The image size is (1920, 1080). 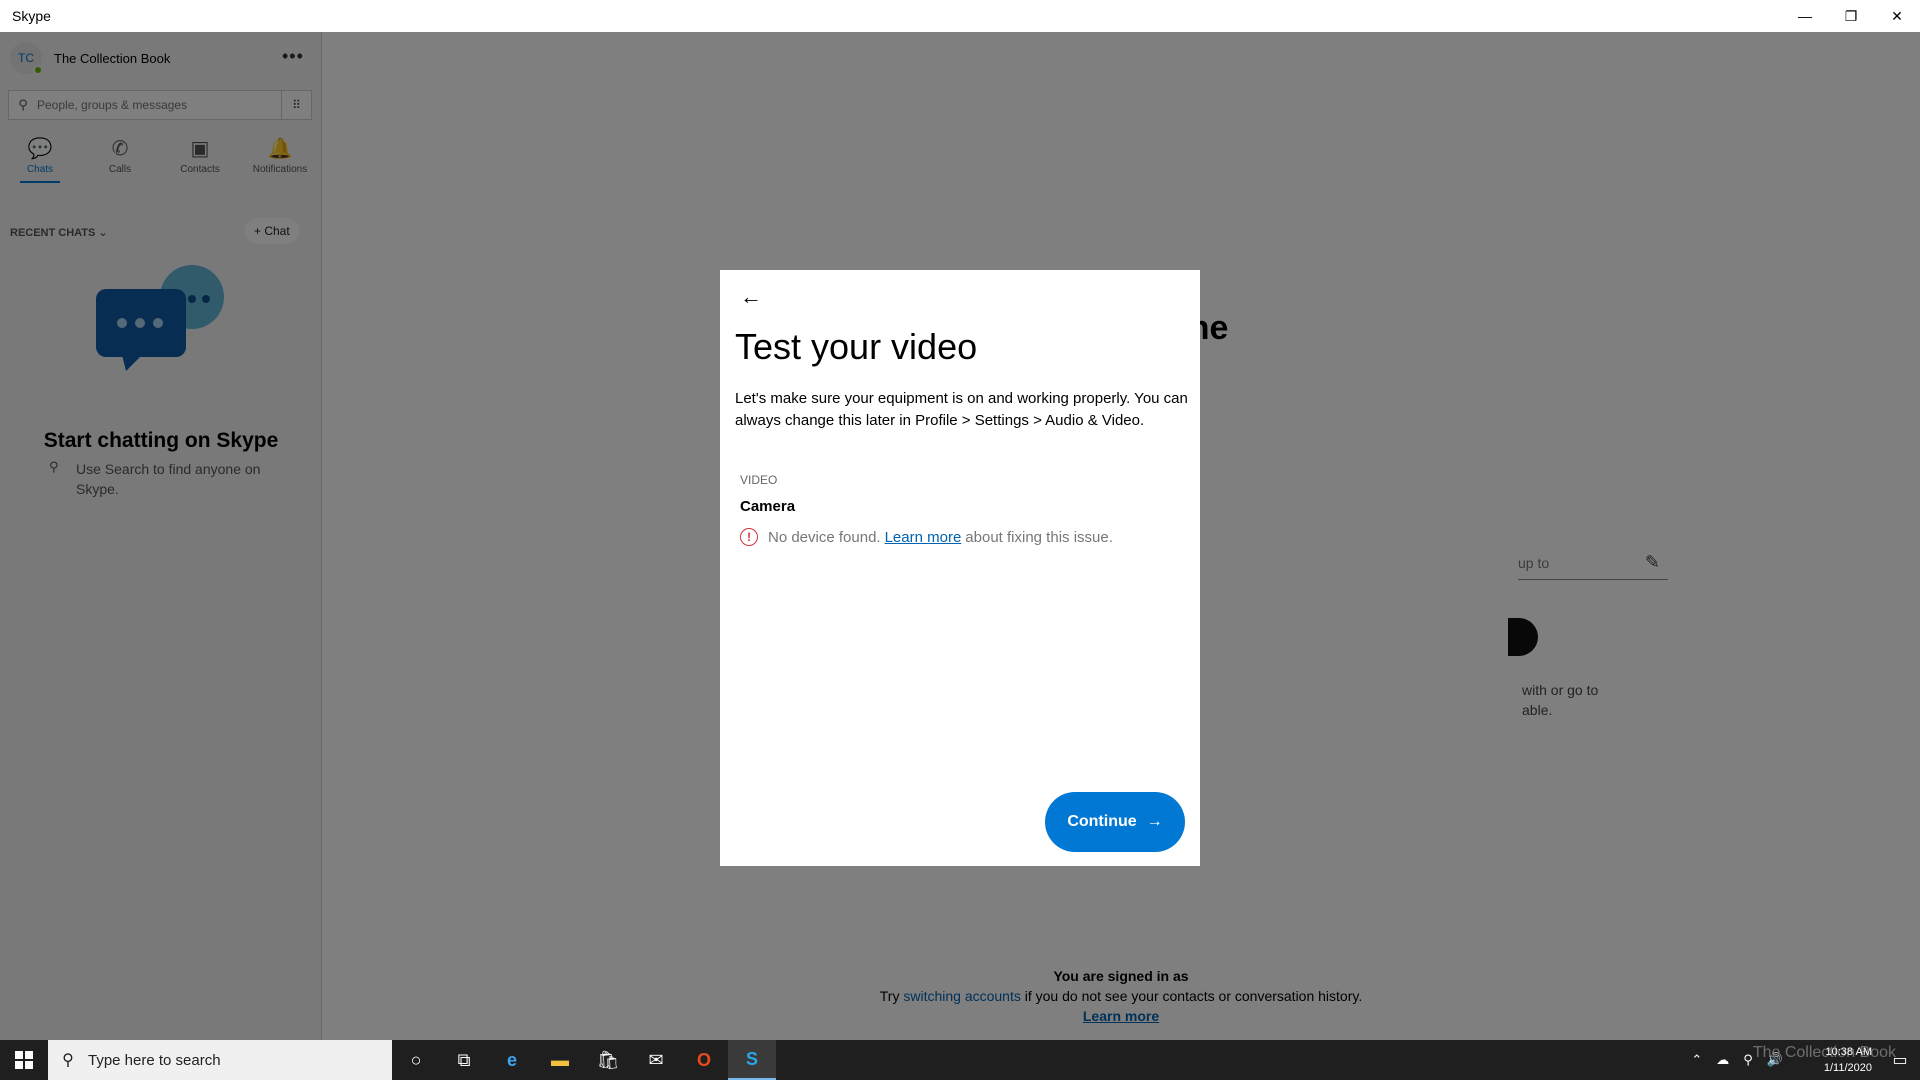 What do you see at coordinates (1805, 16) in the screenshot?
I see `minimize-button: —` at bounding box center [1805, 16].